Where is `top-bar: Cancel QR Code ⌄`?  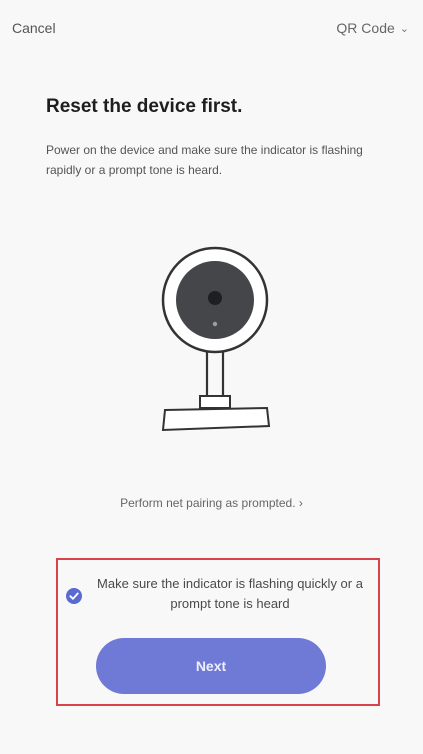
top-bar: Cancel QR Code ⌄ is located at coordinates (211, 28).